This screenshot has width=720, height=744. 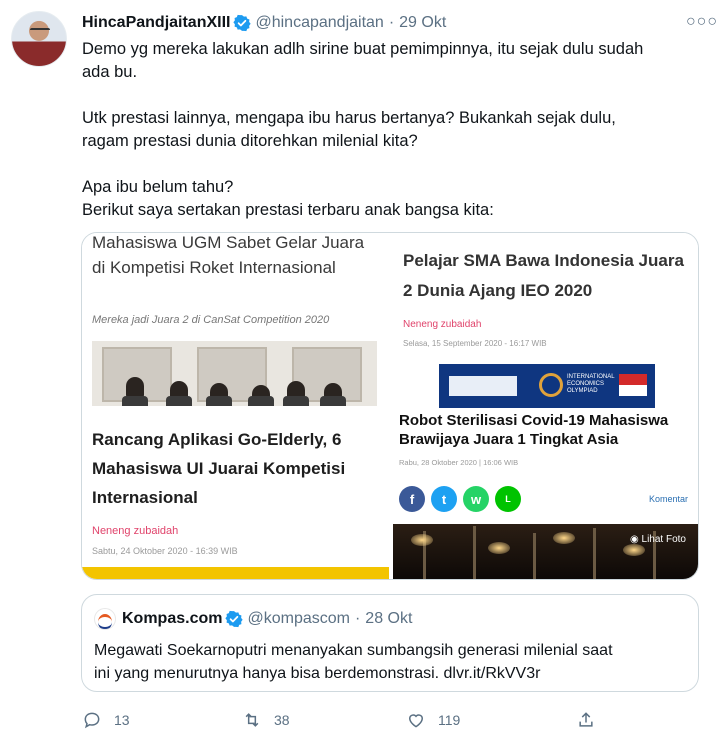 I want to click on retweet-icon, so click(x=252, y=720).